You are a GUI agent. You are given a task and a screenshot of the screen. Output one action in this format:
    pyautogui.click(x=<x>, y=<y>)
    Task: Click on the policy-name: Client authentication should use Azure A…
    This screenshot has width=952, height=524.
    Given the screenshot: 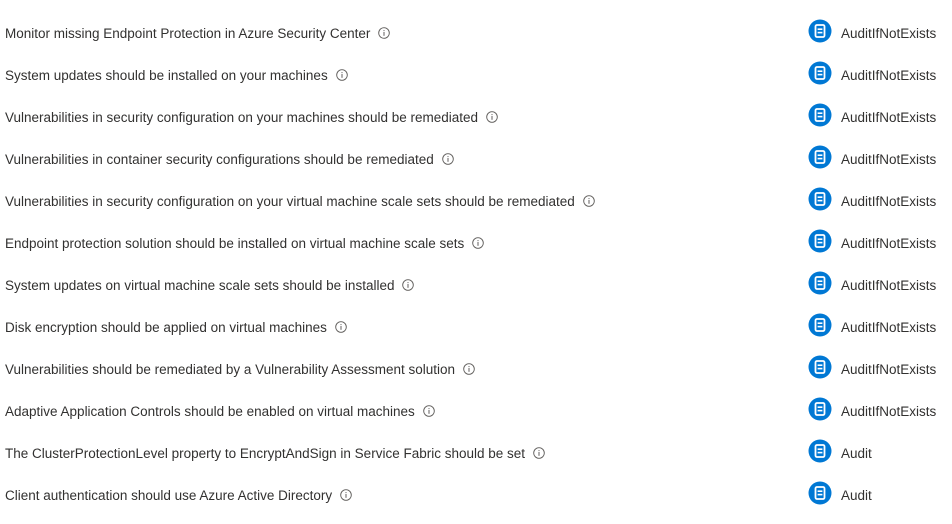 What is the action you would take?
    pyautogui.click(x=168, y=495)
    